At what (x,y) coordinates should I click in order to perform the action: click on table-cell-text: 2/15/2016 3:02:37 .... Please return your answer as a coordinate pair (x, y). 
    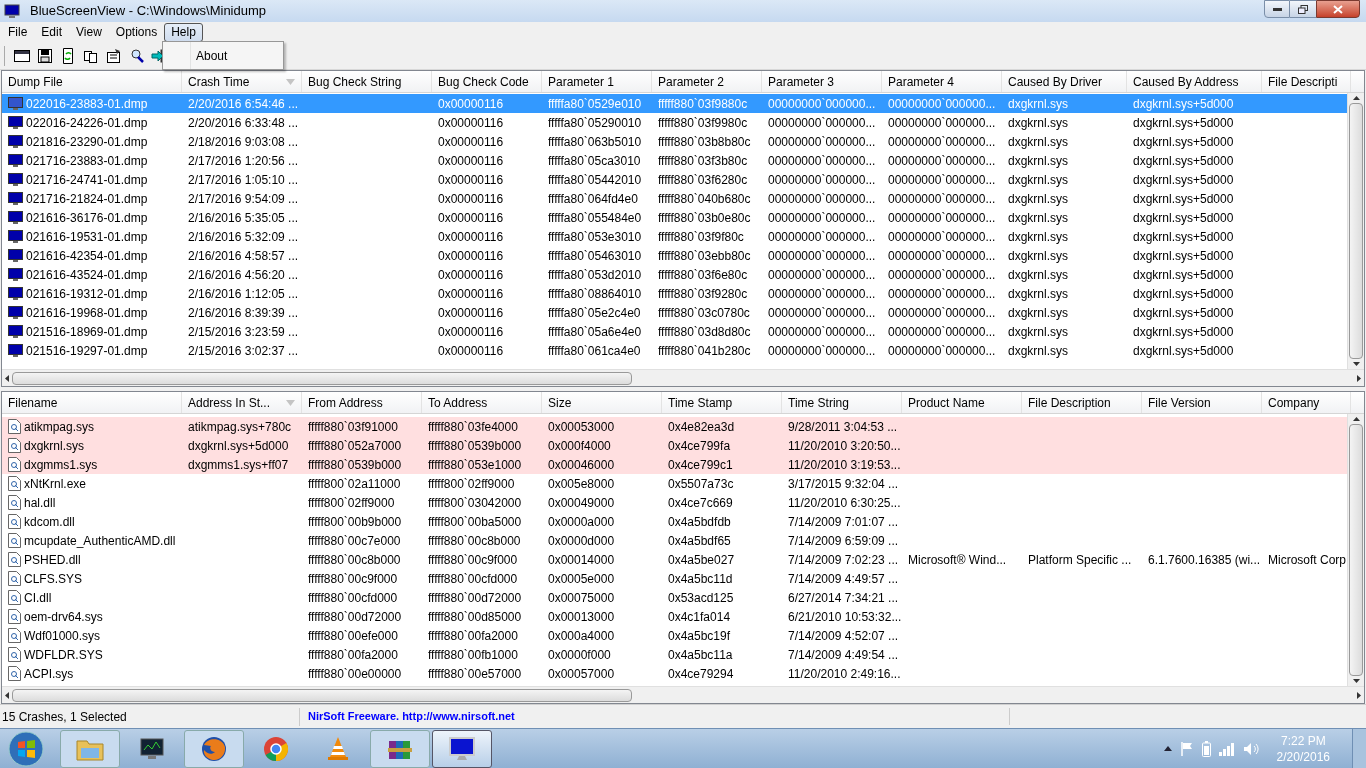
    Looking at the image, I should click on (243, 351).